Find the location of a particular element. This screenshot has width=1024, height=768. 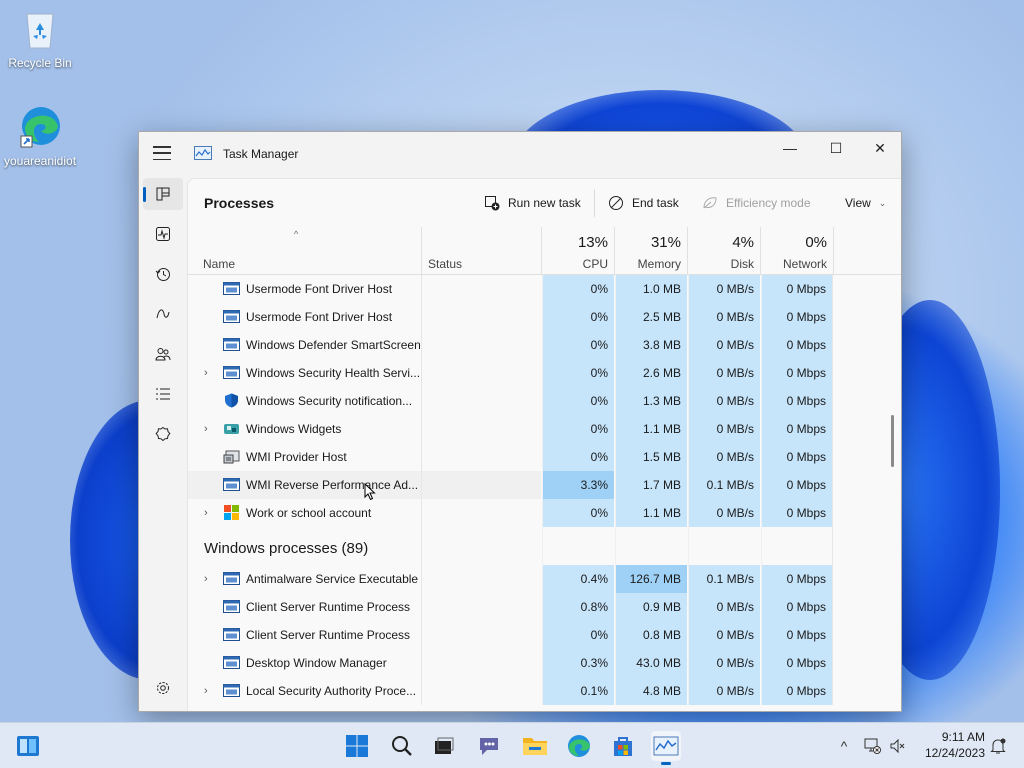

processes-icon is located at coordinates (163, 194).